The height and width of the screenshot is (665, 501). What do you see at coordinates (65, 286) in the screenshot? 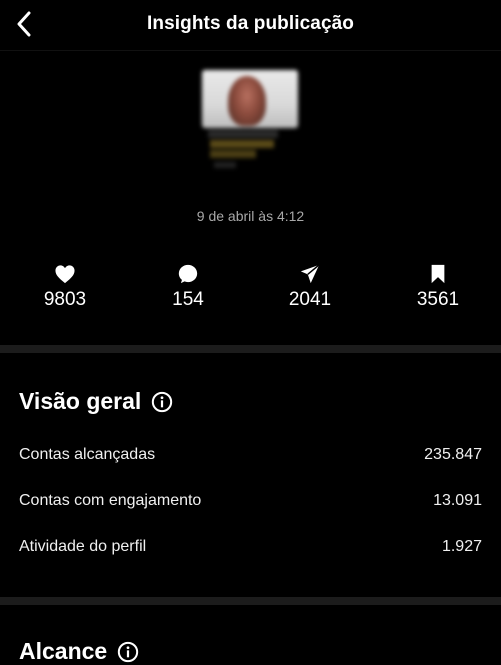
I see `stat-likes: 9803` at bounding box center [65, 286].